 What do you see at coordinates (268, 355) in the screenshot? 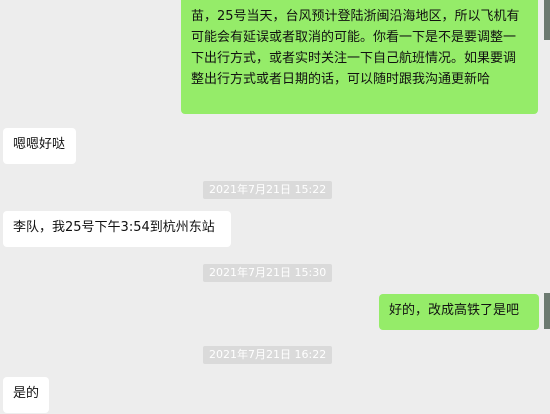
I see `timestamp-badge: 2021年7月21日 16:22` at bounding box center [268, 355].